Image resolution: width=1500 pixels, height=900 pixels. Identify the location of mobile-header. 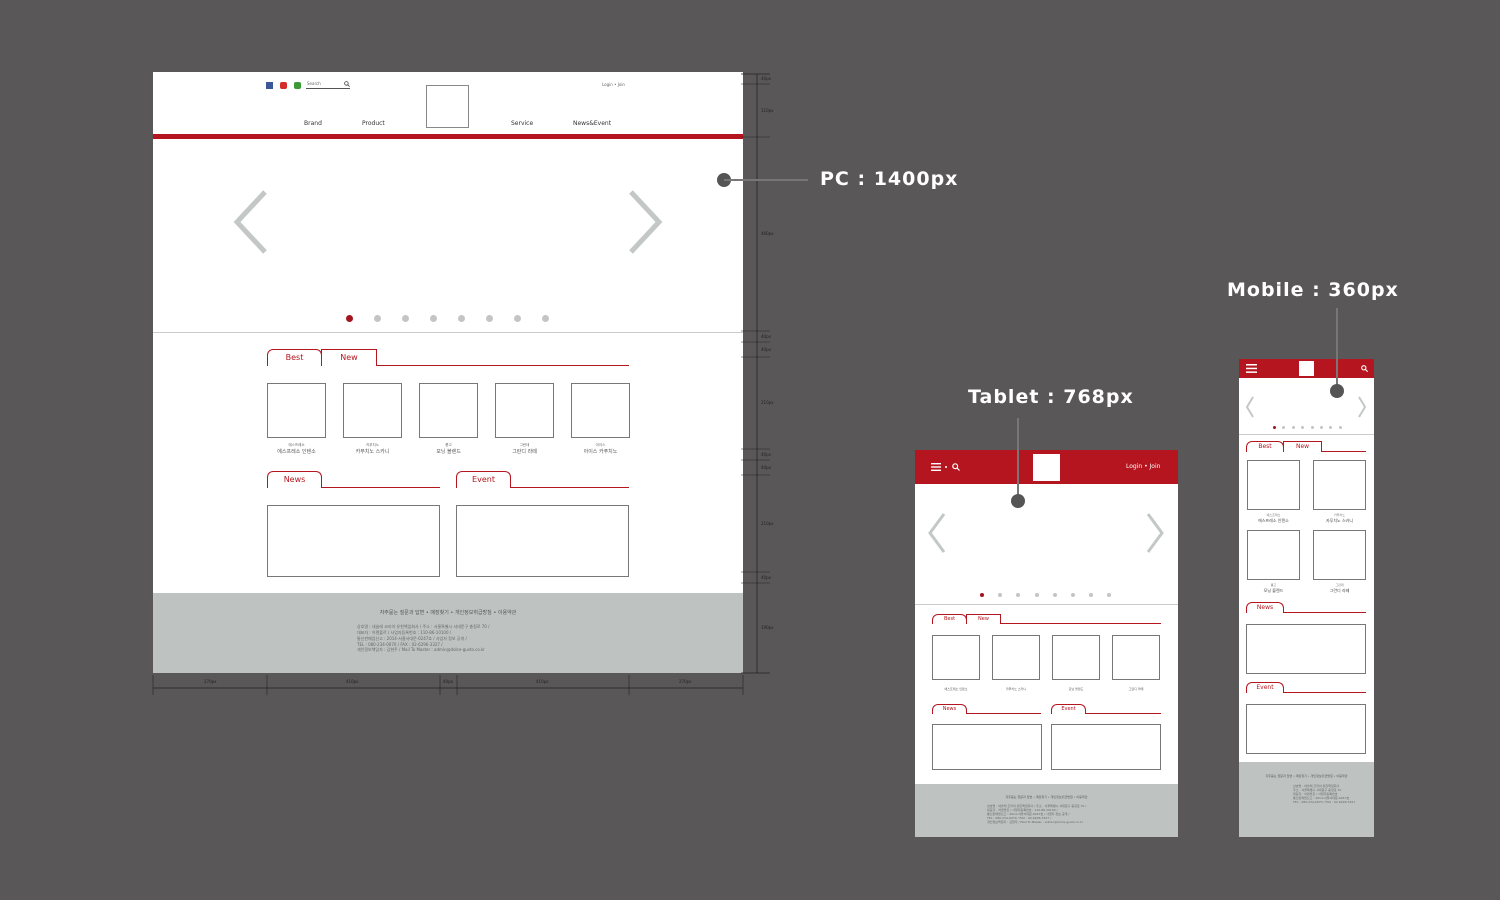
(1306, 368).